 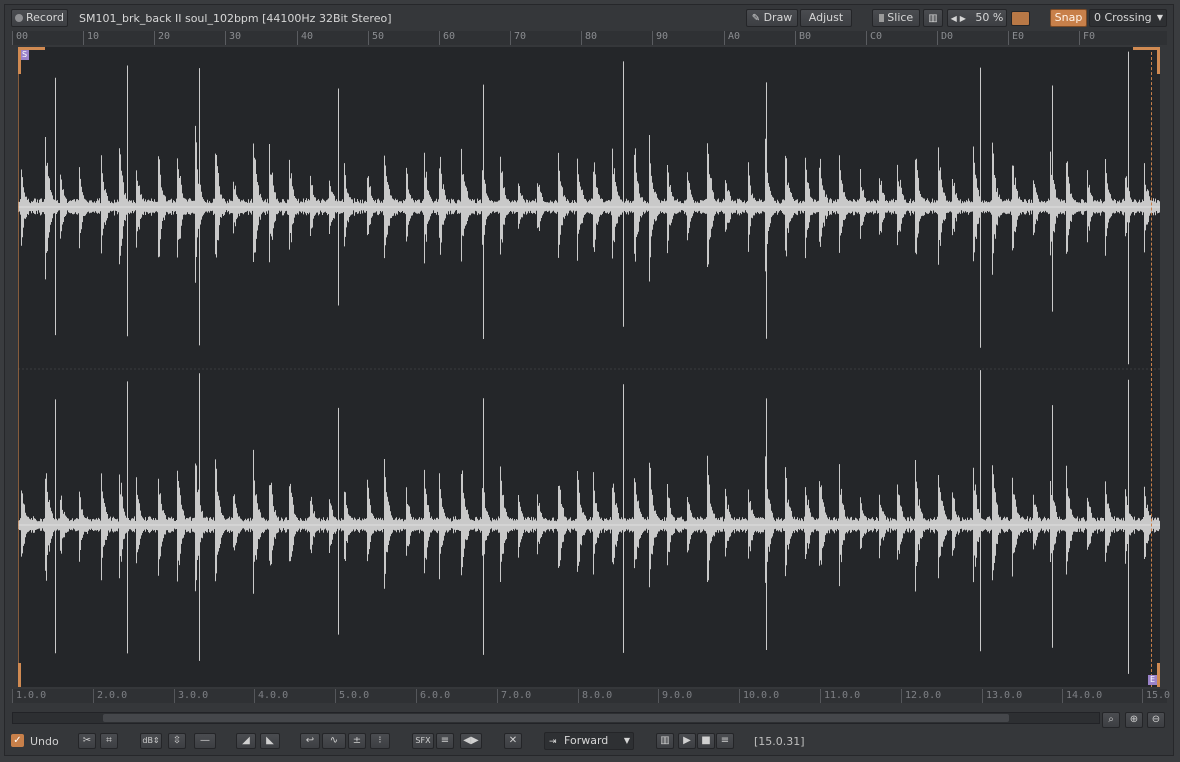 I want to click on undo-label: Undo, so click(x=44, y=741).